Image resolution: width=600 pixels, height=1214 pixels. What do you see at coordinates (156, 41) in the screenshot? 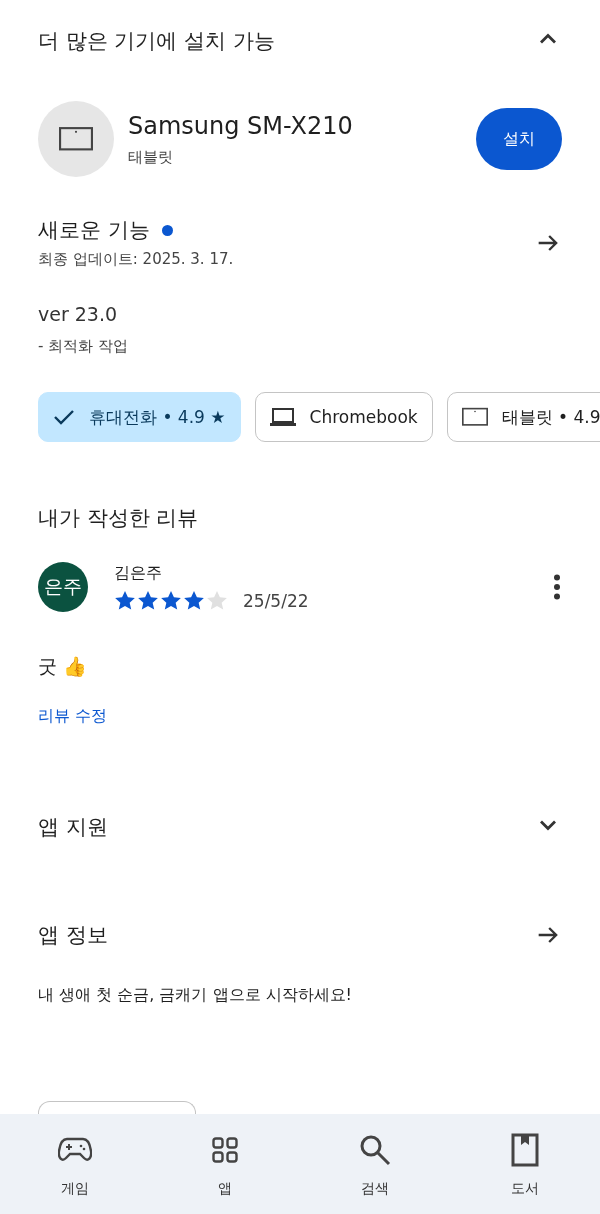
I see `section-title: 더 많은 기기에 설치 가능` at bounding box center [156, 41].